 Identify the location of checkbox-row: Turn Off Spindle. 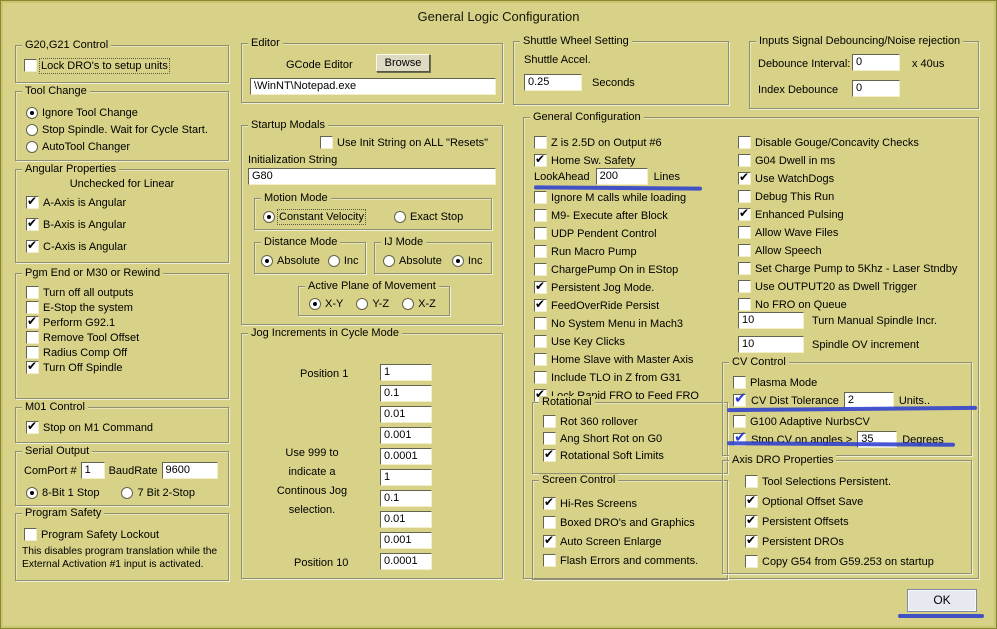
(82, 366).